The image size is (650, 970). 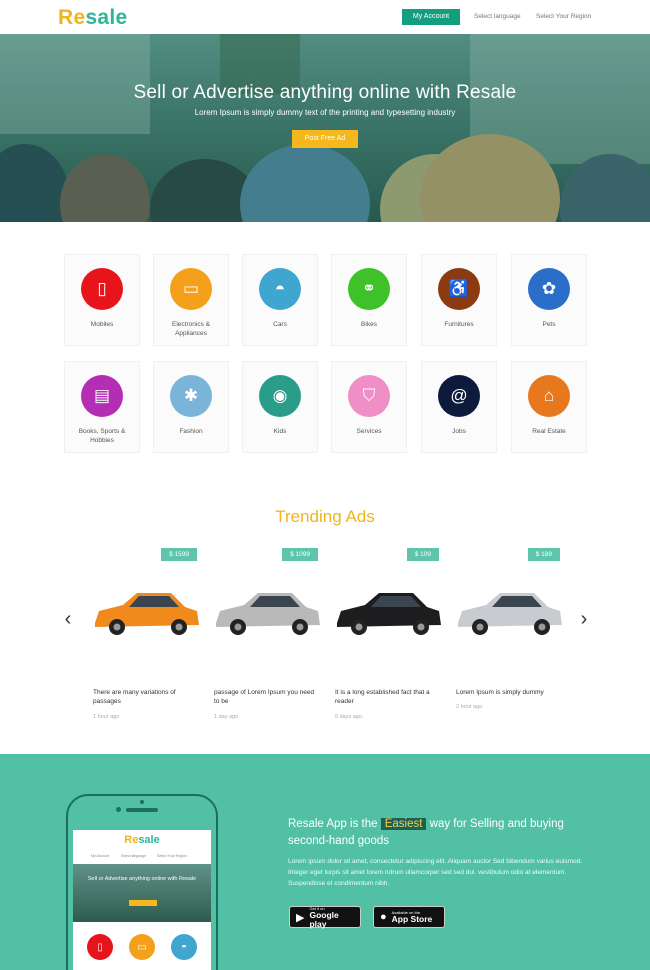 What do you see at coordinates (106, 717) in the screenshot?
I see `ad-time: 1 hour ago` at bounding box center [106, 717].